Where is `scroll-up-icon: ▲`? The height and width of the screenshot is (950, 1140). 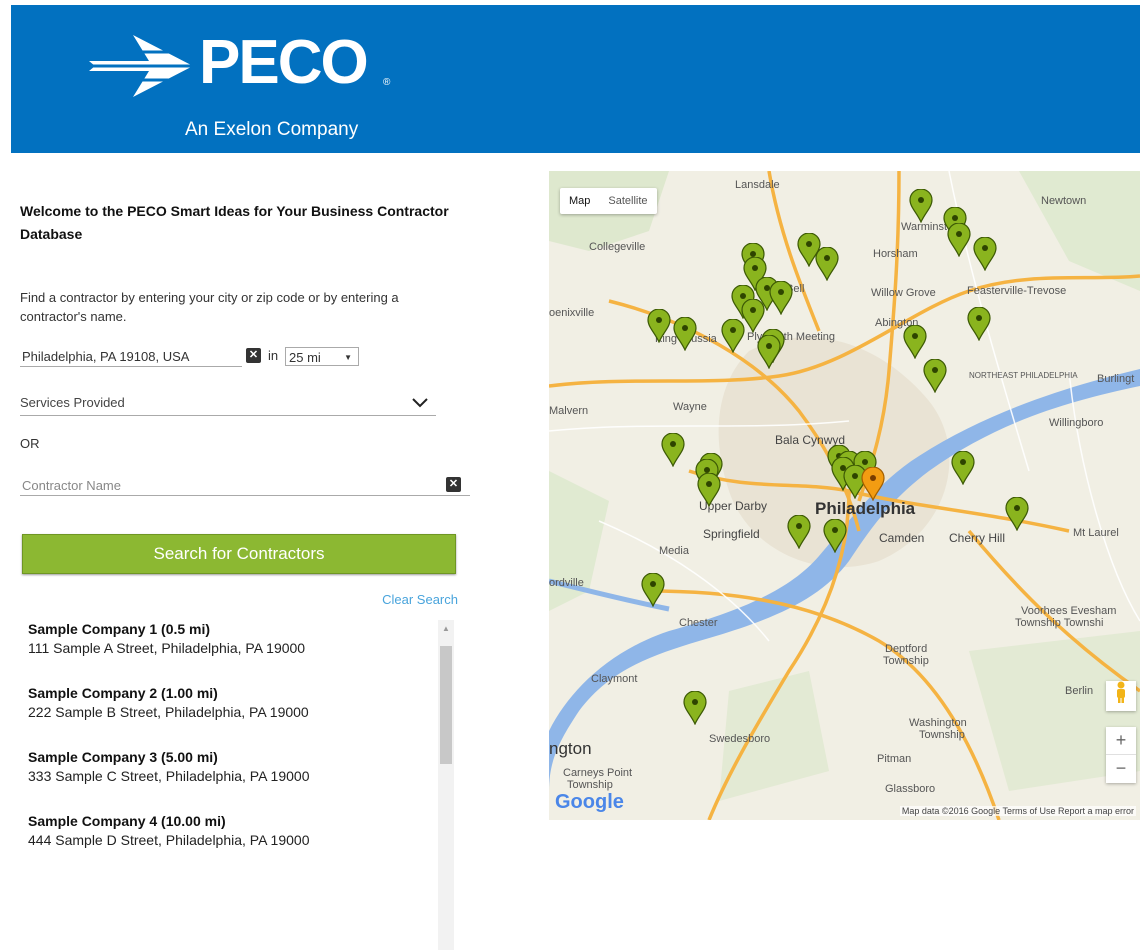 scroll-up-icon: ▲ is located at coordinates (446, 628).